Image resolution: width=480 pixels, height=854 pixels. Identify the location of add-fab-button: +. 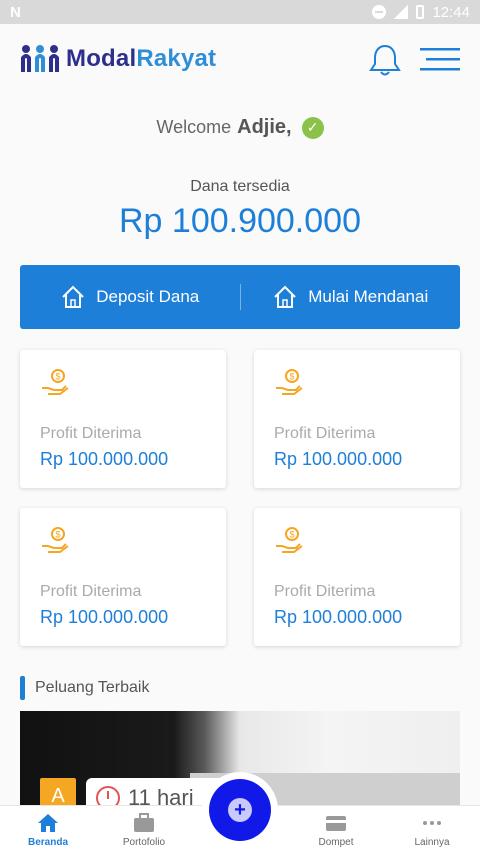
(240, 810).